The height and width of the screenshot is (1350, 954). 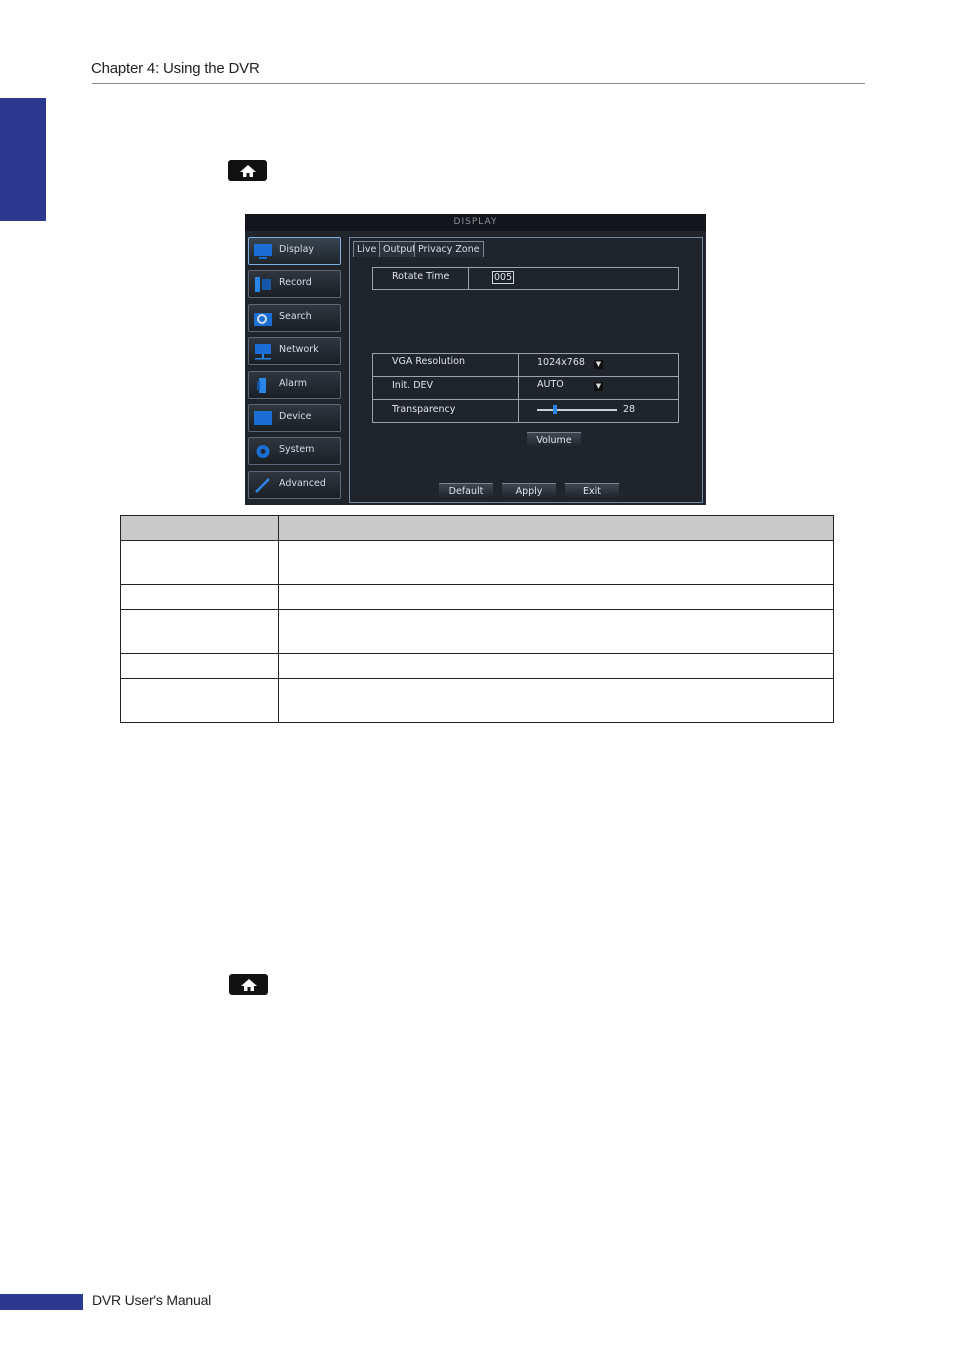 What do you see at coordinates (263, 418) in the screenshot?
I see `device-icon` at bounding box center [263, 418].